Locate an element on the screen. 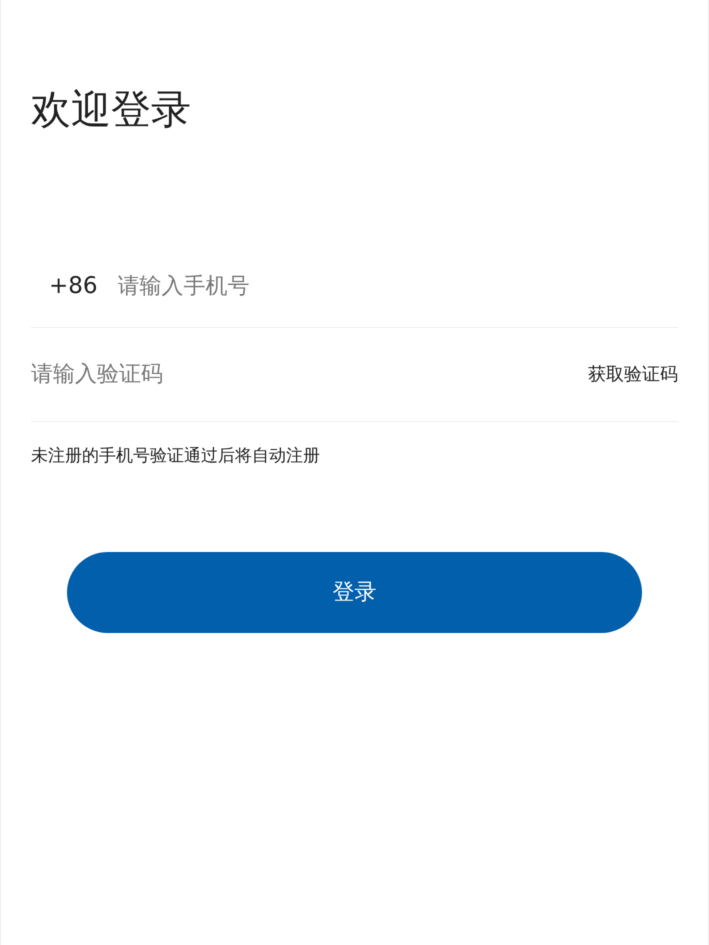 This screenshot has width=709, height=945. register-note: 未注册的手机号验证通过后将自动注册 is located at coordinates (175, 456).